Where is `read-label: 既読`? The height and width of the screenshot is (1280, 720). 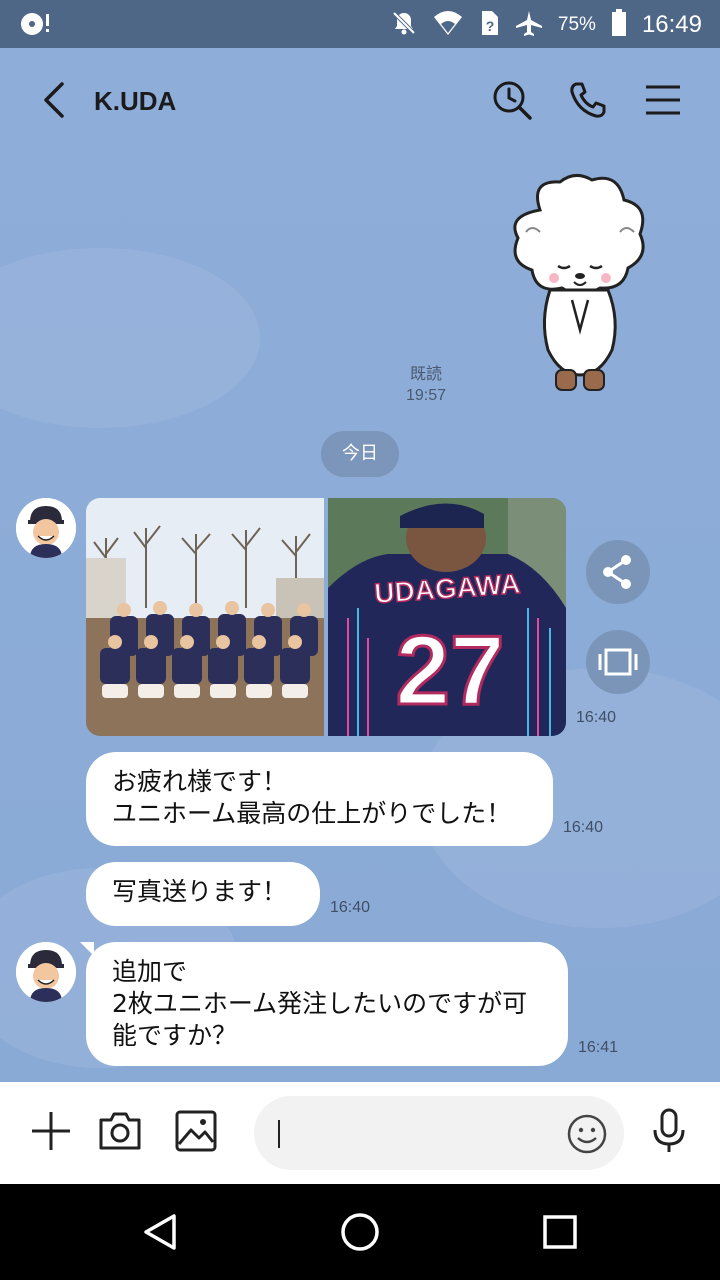
read-label: 既読 is located at coordinates (425, 374).